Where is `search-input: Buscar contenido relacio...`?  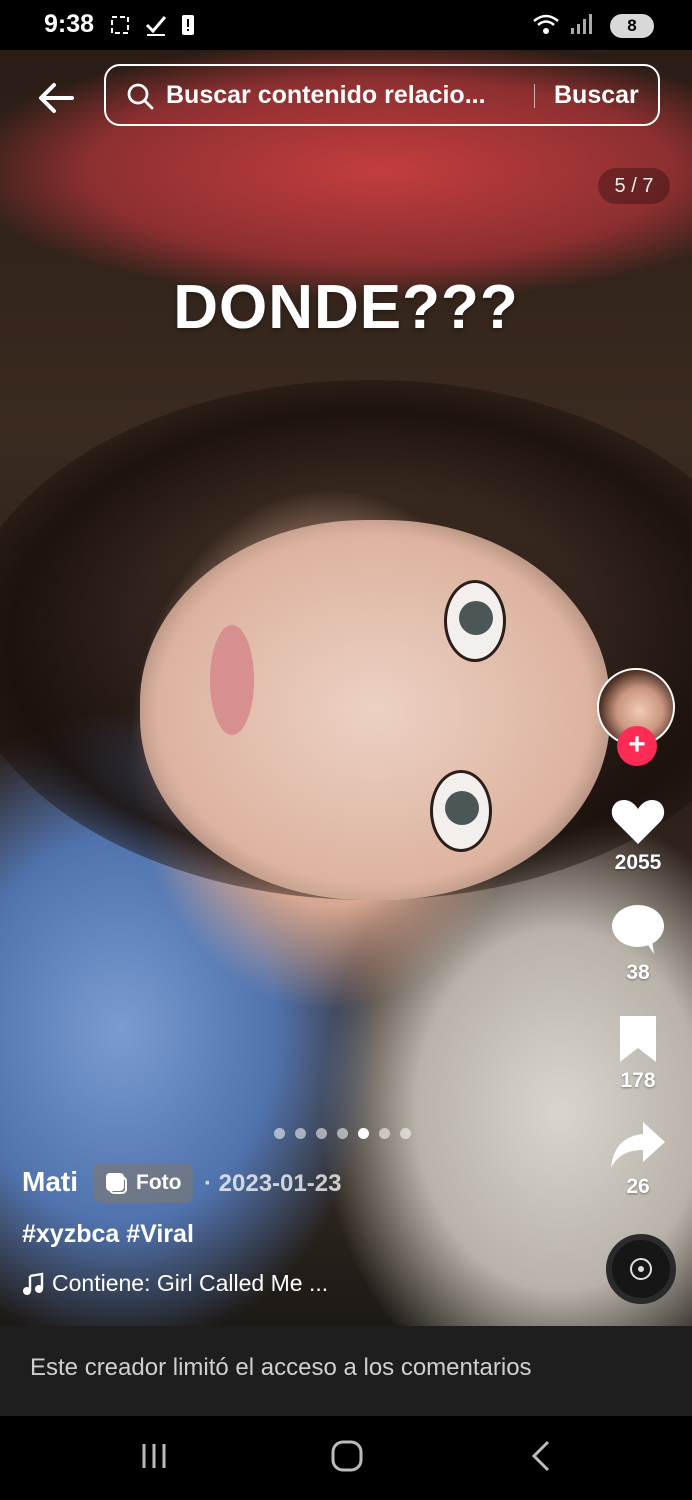 search-input: Buscar contenido relacio... is located at coordinates (326, 95).